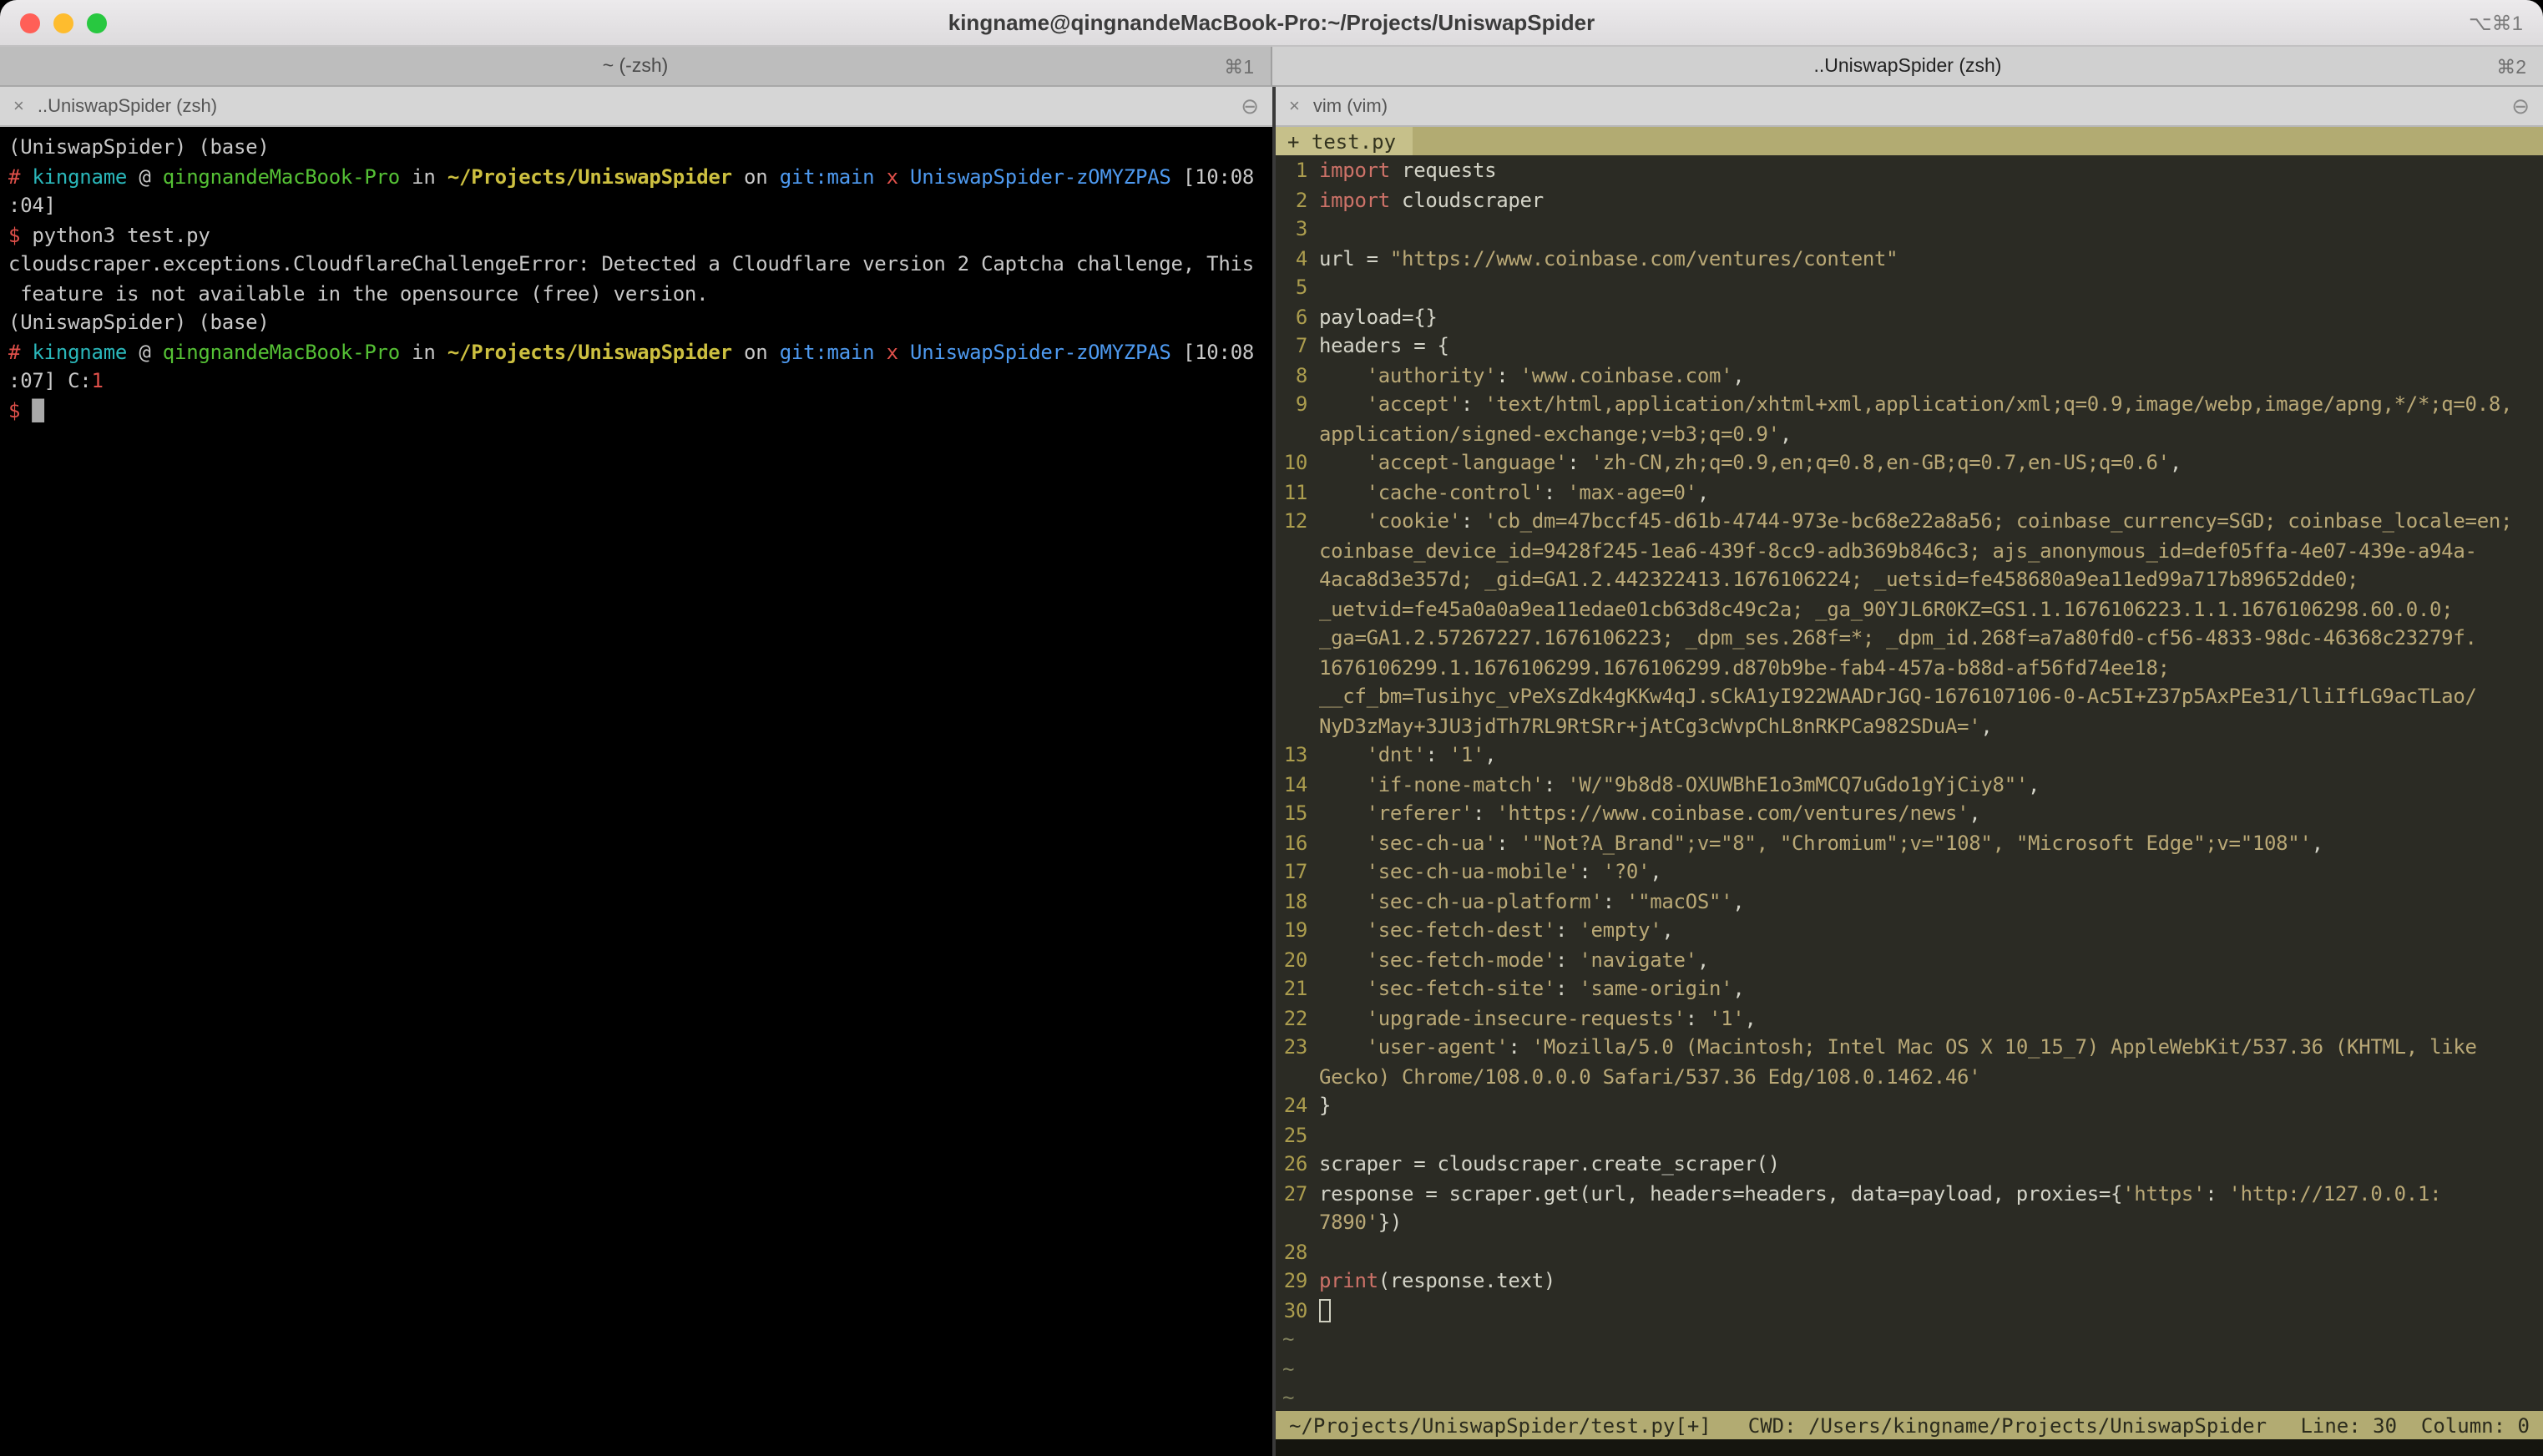 This screenshot has height=1456, width=2543. I want to click on vim-line: 17 'sec-ch-ua-mobile': '?0',, so click(1909, 872).